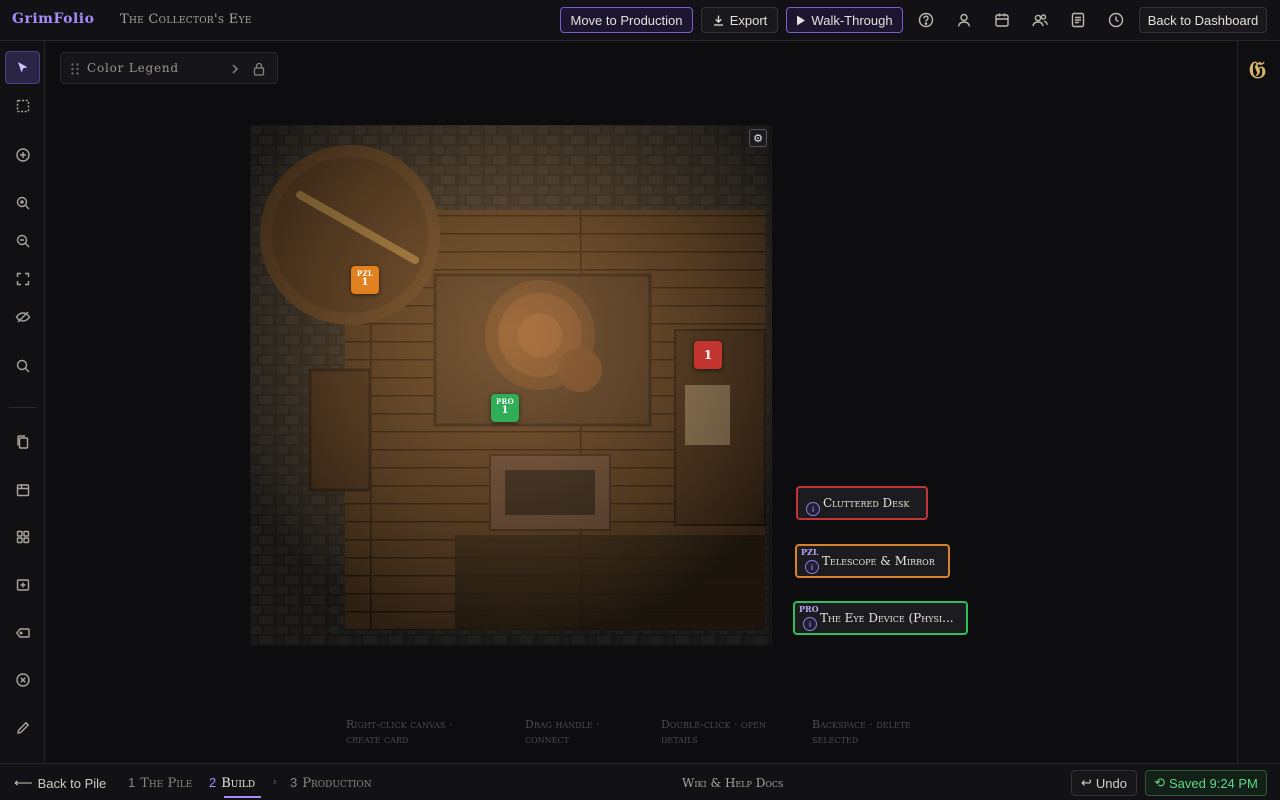 The image size is (1280, 800). I want to click on grid-tool-button, so click(22, 536).